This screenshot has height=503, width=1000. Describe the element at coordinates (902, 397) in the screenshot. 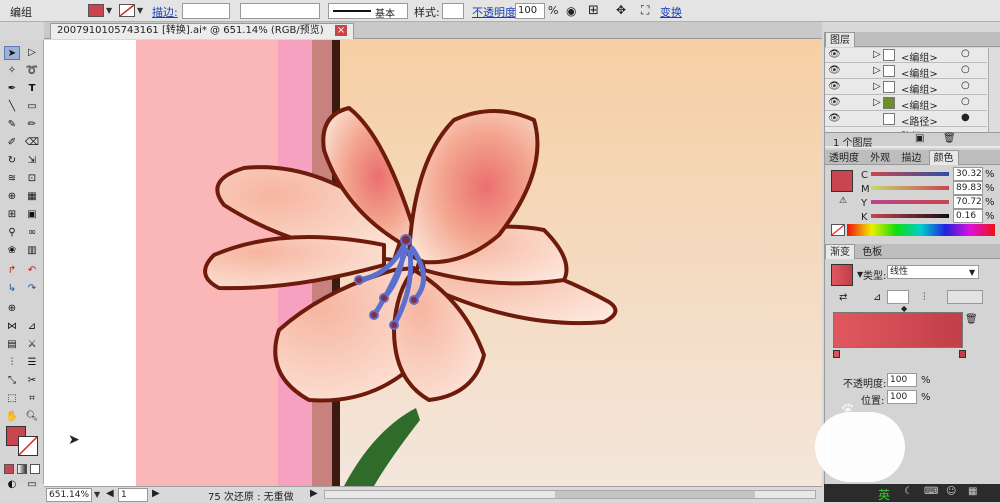

I see `stop-position-input: 100` at that location.